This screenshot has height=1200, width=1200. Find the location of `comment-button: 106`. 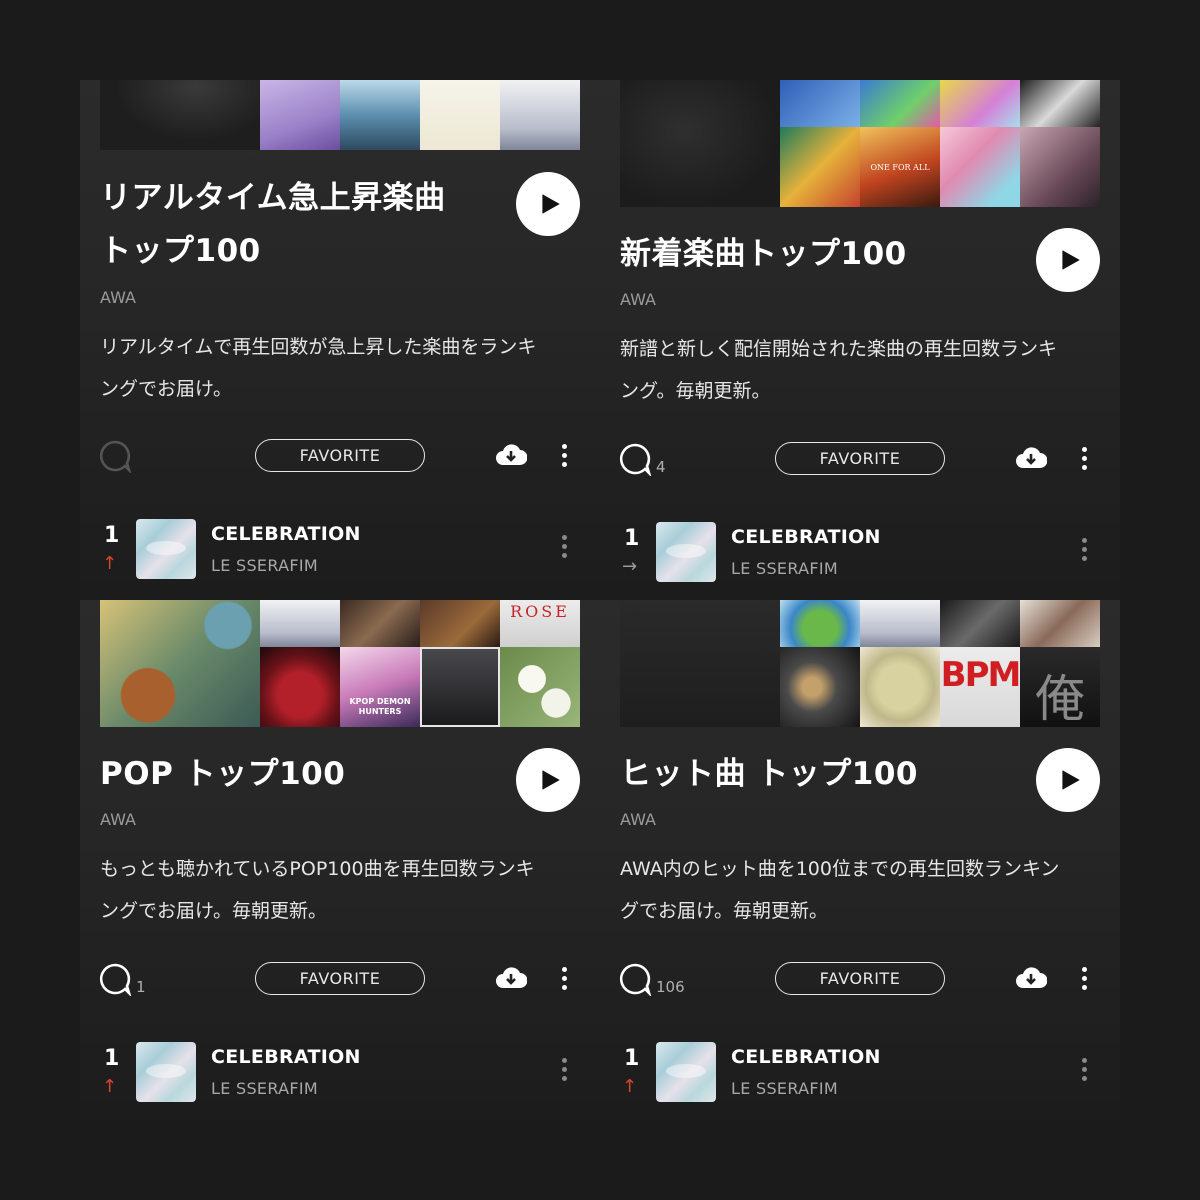

comment-button: 106 is located at coordinates (651, 980).